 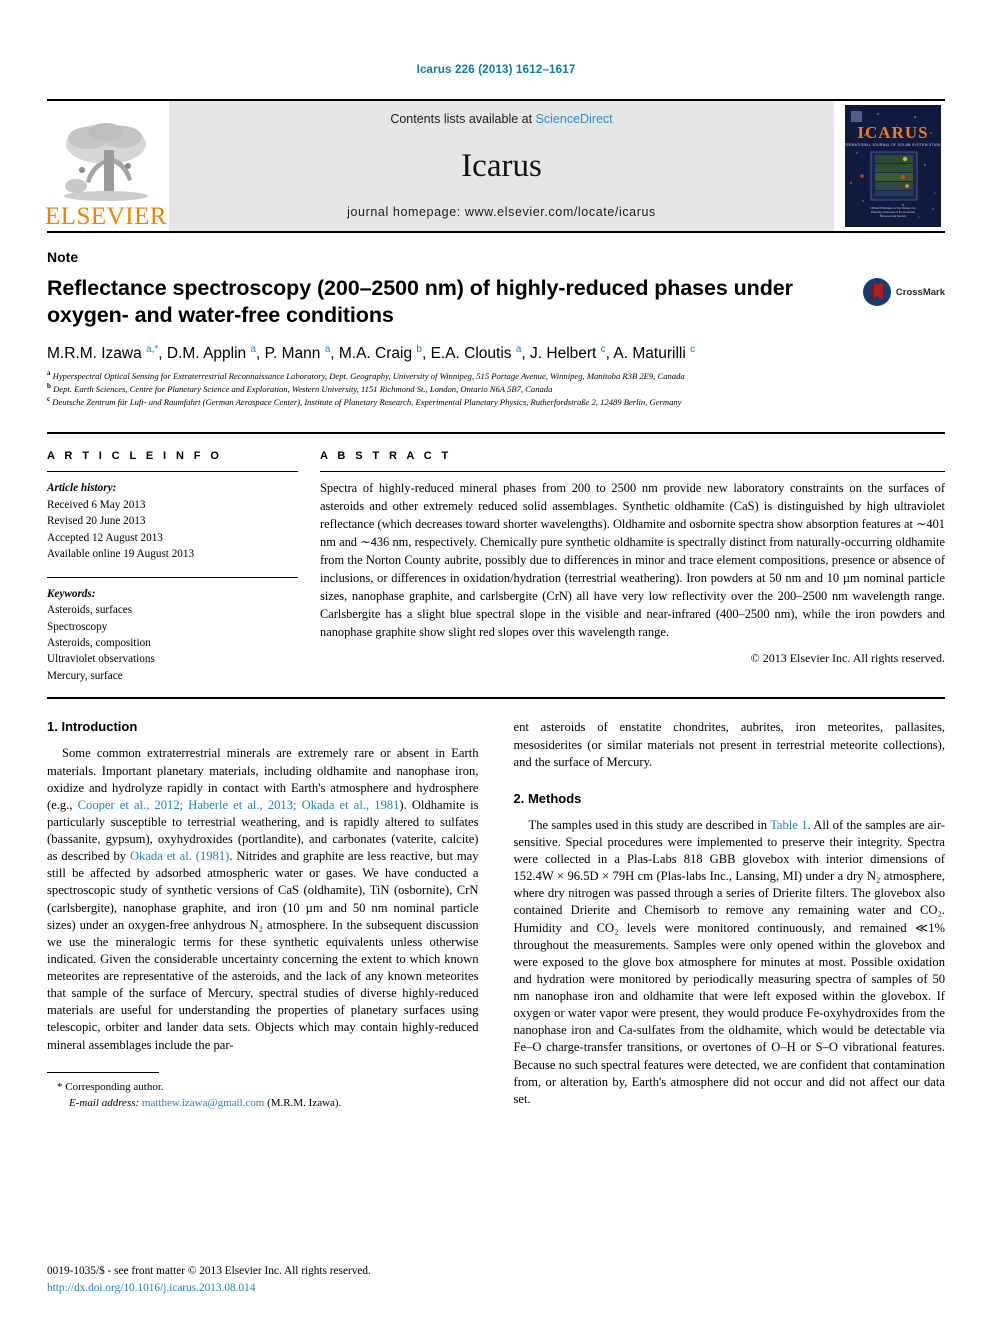 I want to click on crossmark-badge: CrossMark, so click(x=903, y=292).